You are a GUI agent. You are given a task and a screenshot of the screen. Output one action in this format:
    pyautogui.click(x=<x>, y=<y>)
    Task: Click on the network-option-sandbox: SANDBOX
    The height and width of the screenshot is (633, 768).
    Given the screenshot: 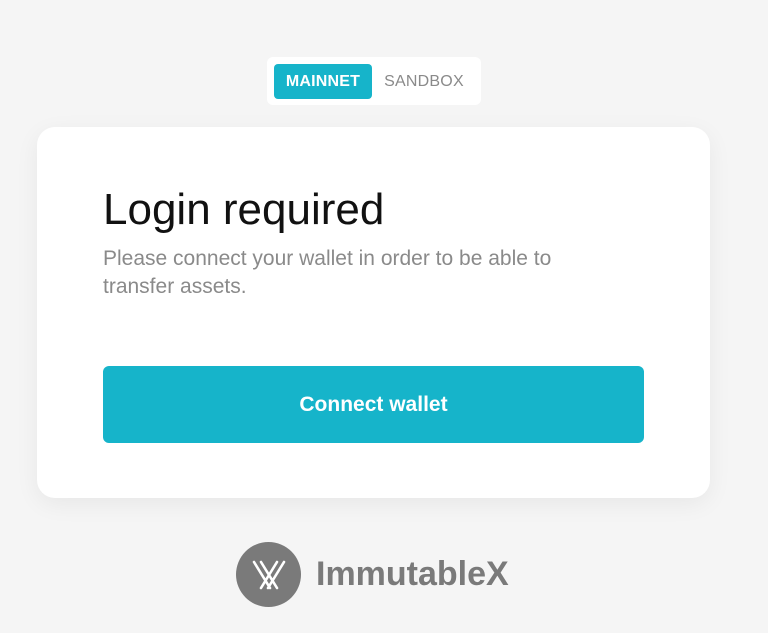 What is the action you would take?
    pyautogui.click(x=424, y=81)
    